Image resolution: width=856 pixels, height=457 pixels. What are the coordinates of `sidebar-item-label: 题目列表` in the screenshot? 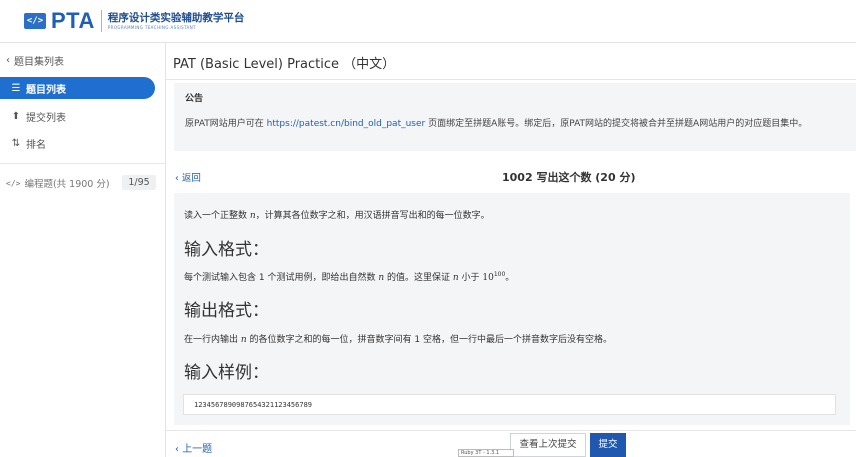 It's located at (46, 90).